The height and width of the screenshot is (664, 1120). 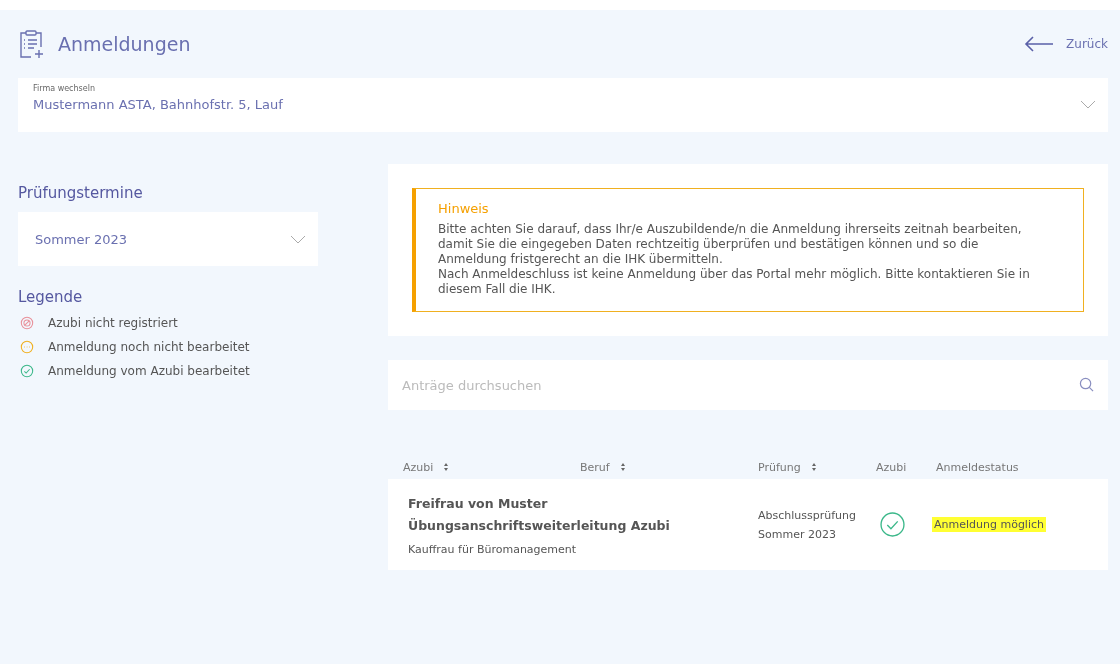 I want to click on search-icon, so click(x=1086, y=384).